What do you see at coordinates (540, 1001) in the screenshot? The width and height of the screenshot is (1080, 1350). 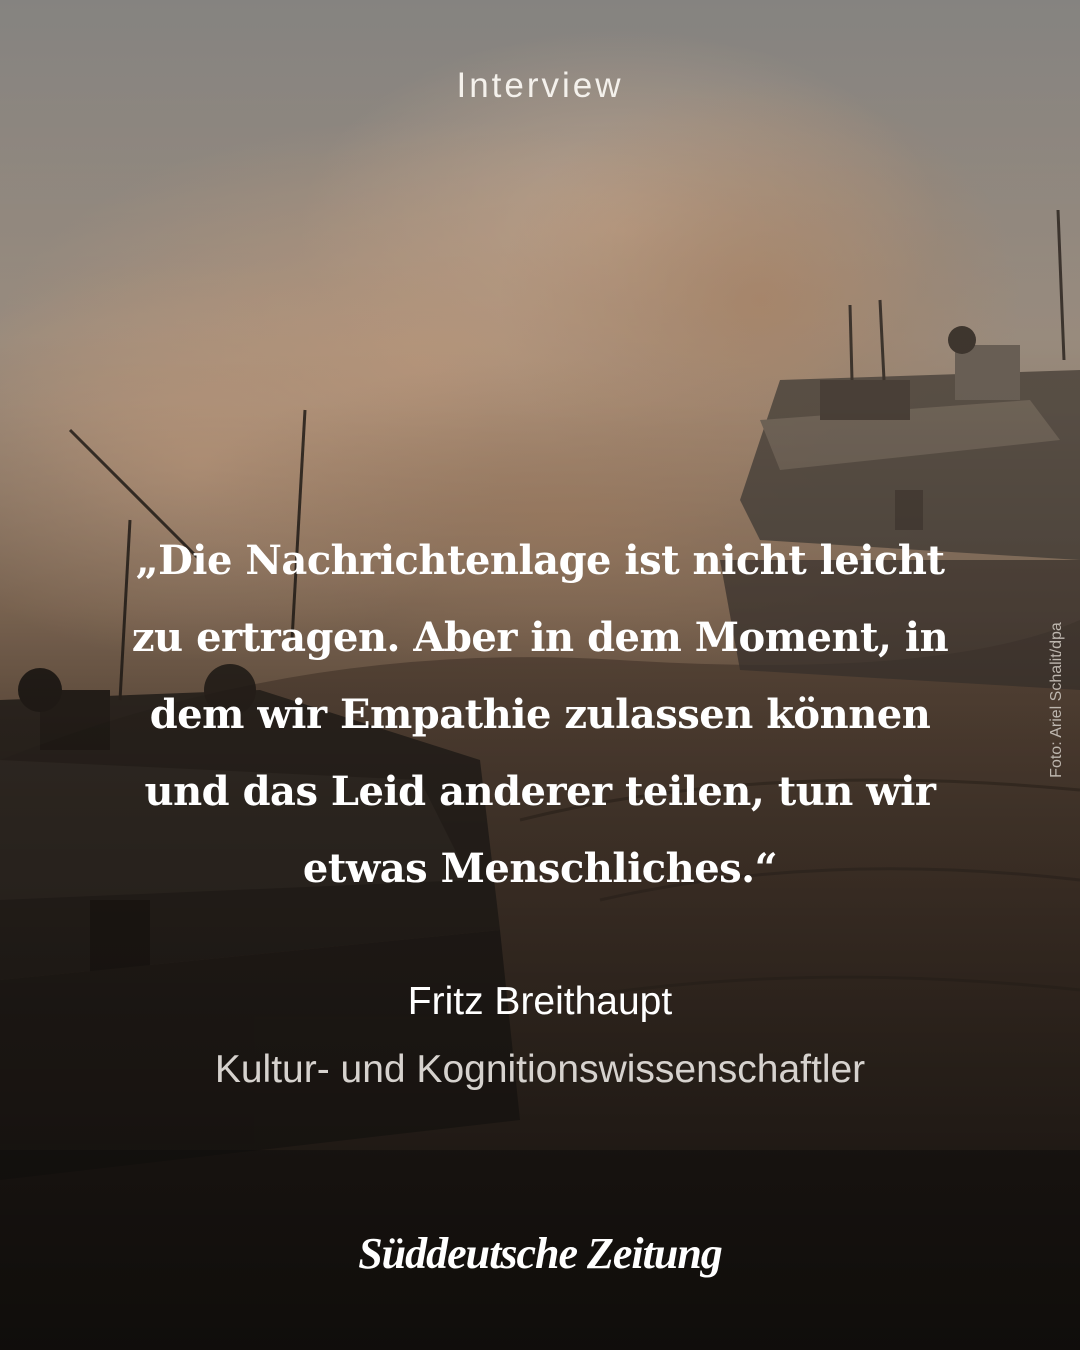 I see `author-name: Fritz Breithaupt` at bounding box center [540, 1001].